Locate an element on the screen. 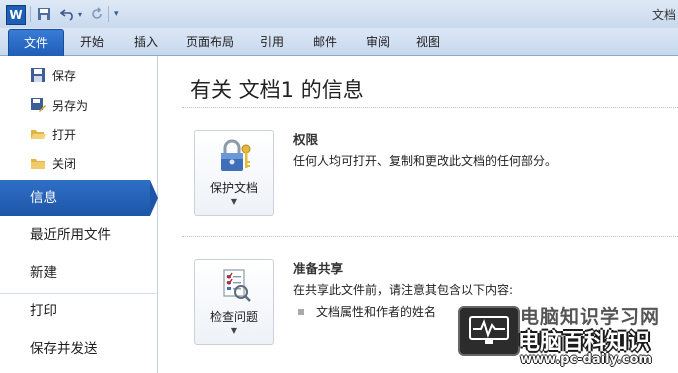 This screenshot has width=678, height=373. check-issues-button: 检查问题 ▼ is located at coordinates (234, 302).